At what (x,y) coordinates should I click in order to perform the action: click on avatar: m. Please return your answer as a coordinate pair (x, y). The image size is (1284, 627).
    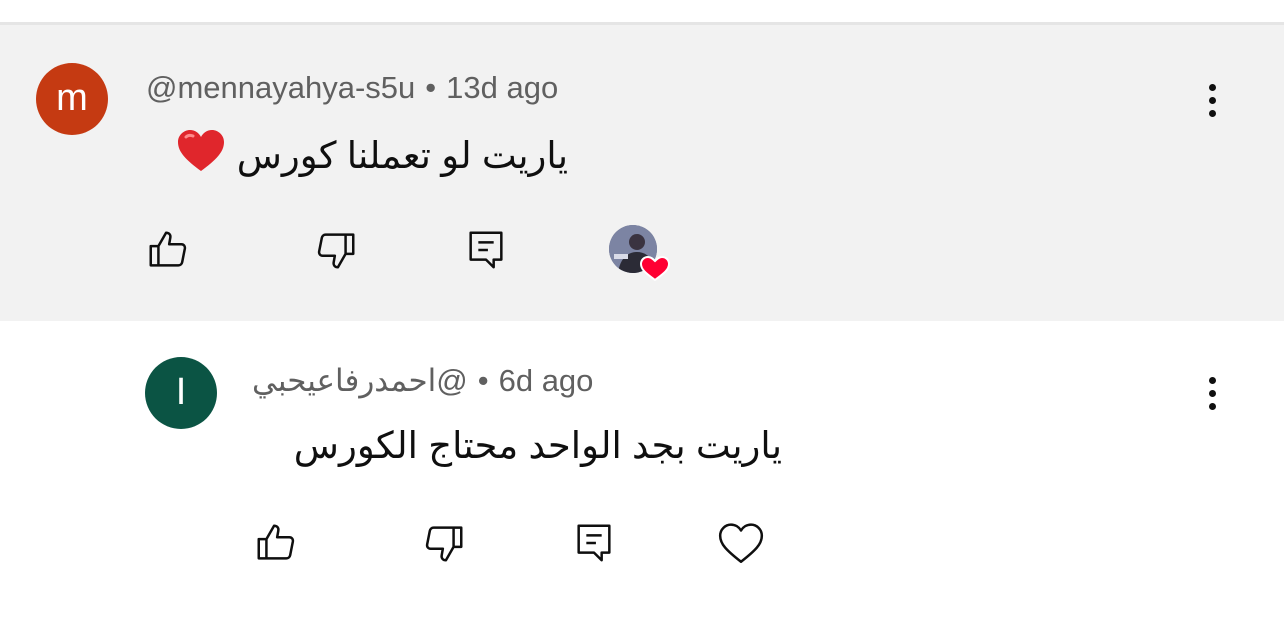
    Looking at the image, I should click on (72, 99).